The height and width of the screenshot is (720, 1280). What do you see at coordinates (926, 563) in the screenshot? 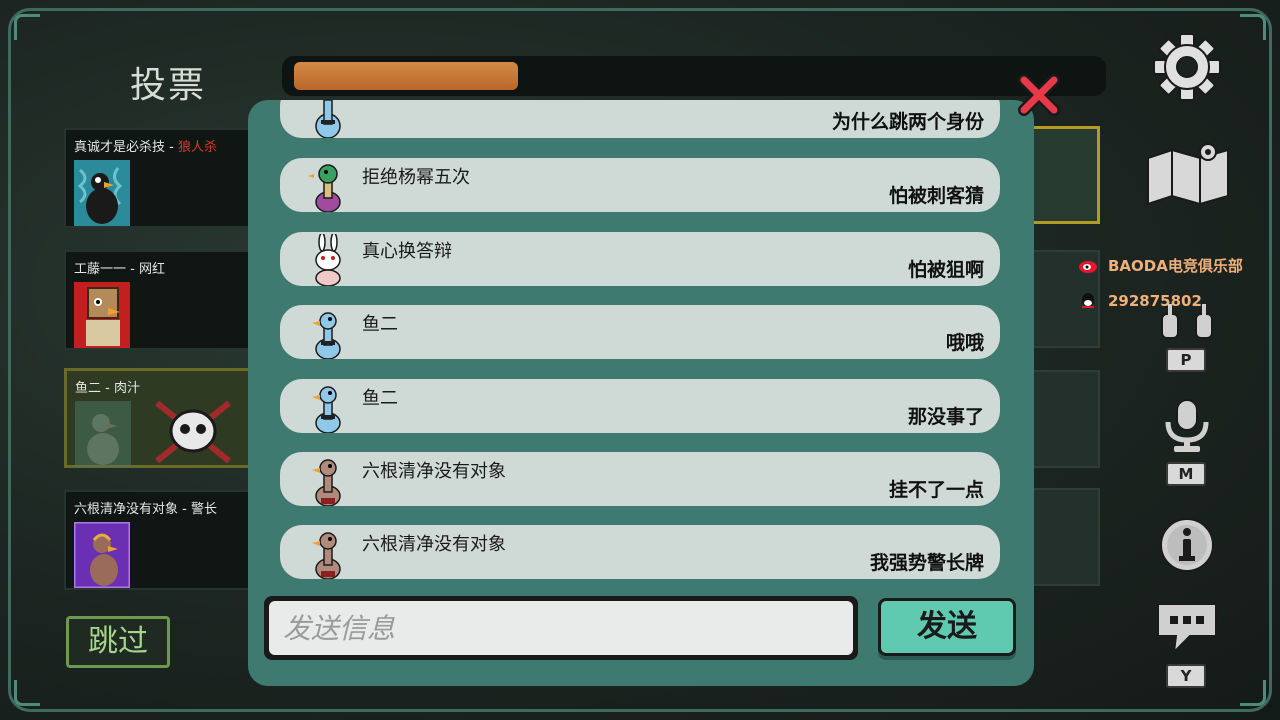
I see `chat-text: 我强势警长牌` at bounding box center [926, 563].